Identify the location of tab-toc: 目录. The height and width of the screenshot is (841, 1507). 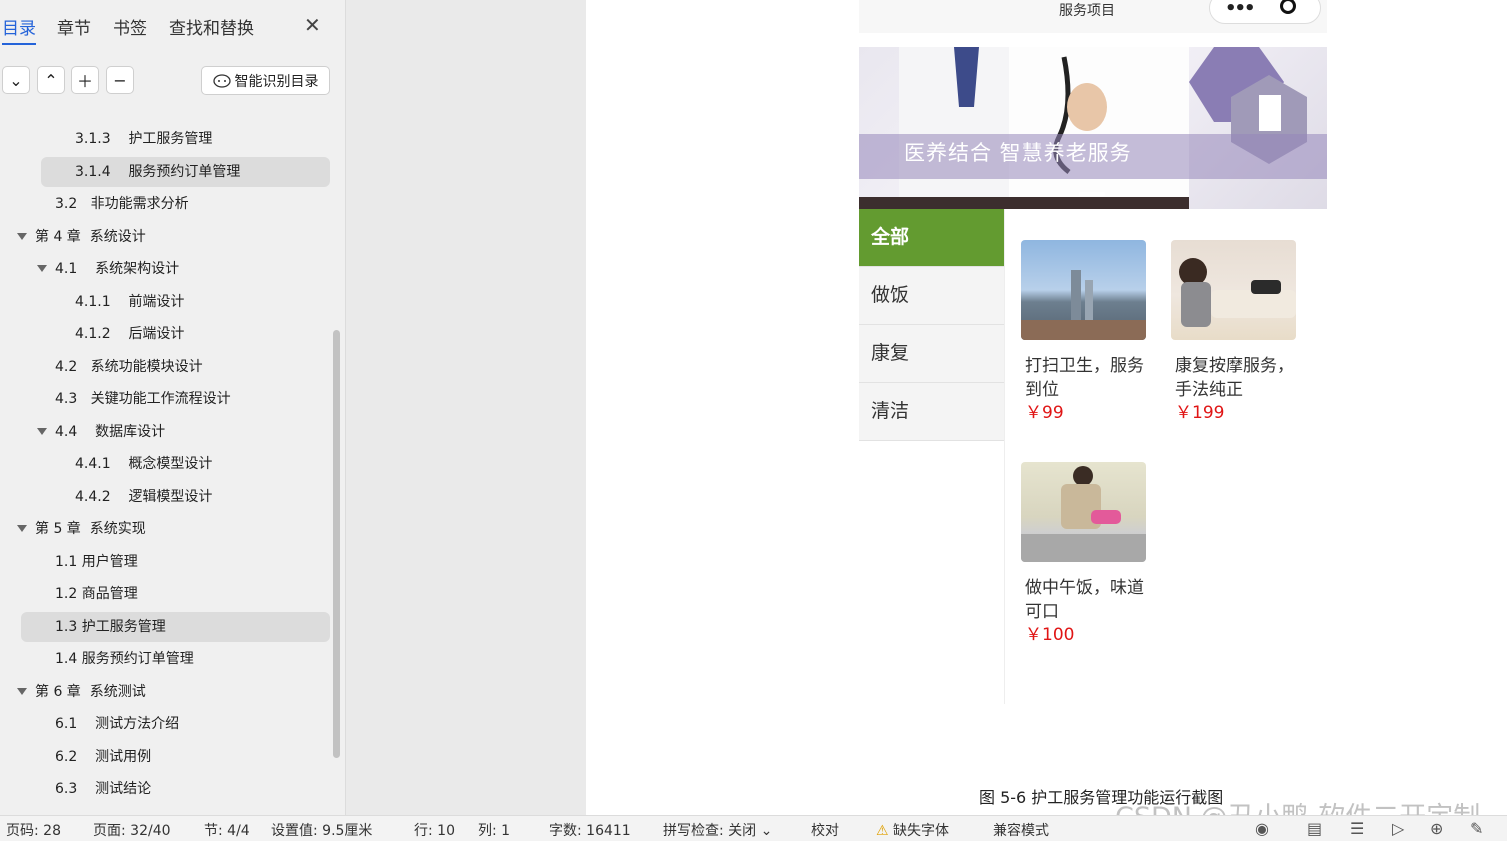
(19, 29).